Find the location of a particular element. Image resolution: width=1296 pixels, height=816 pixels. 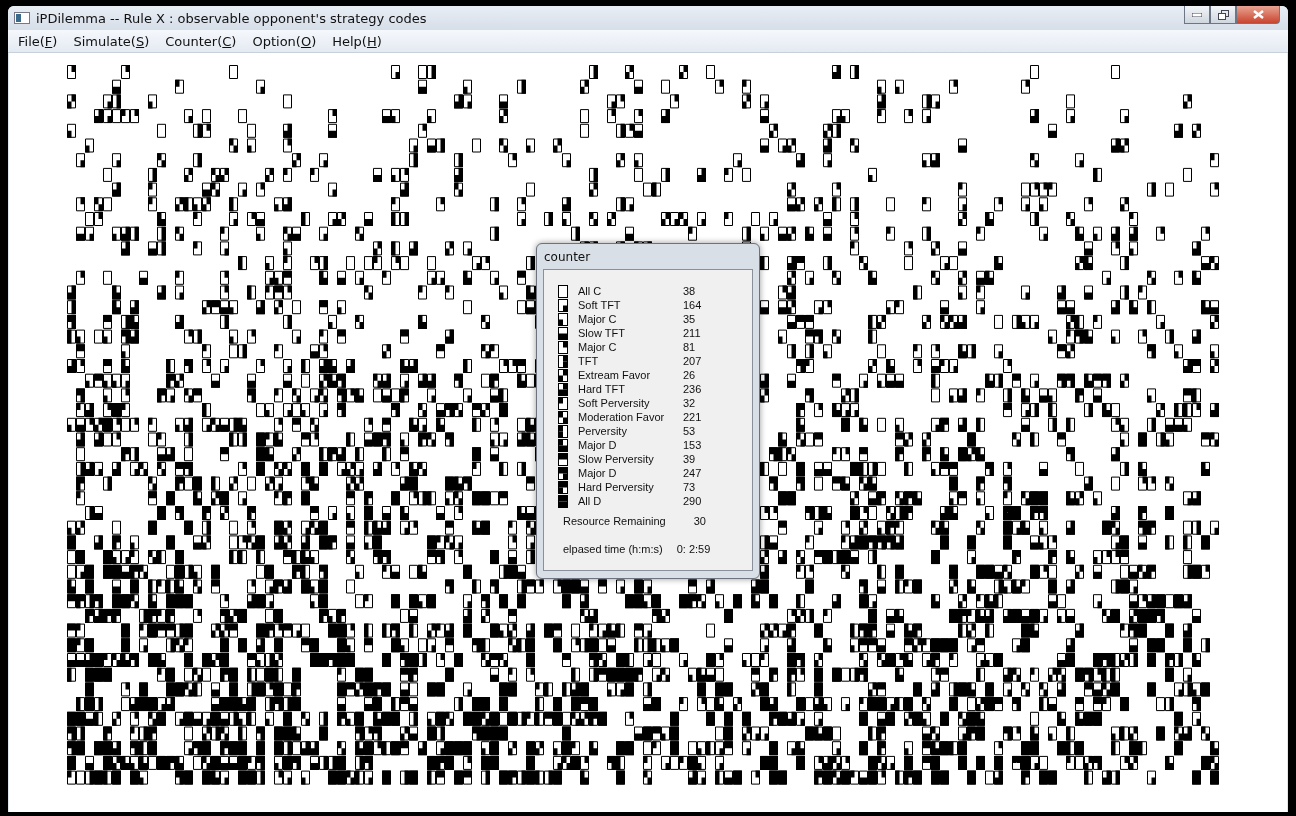

strategy-count: 211 is located at coordinates (692, 333).